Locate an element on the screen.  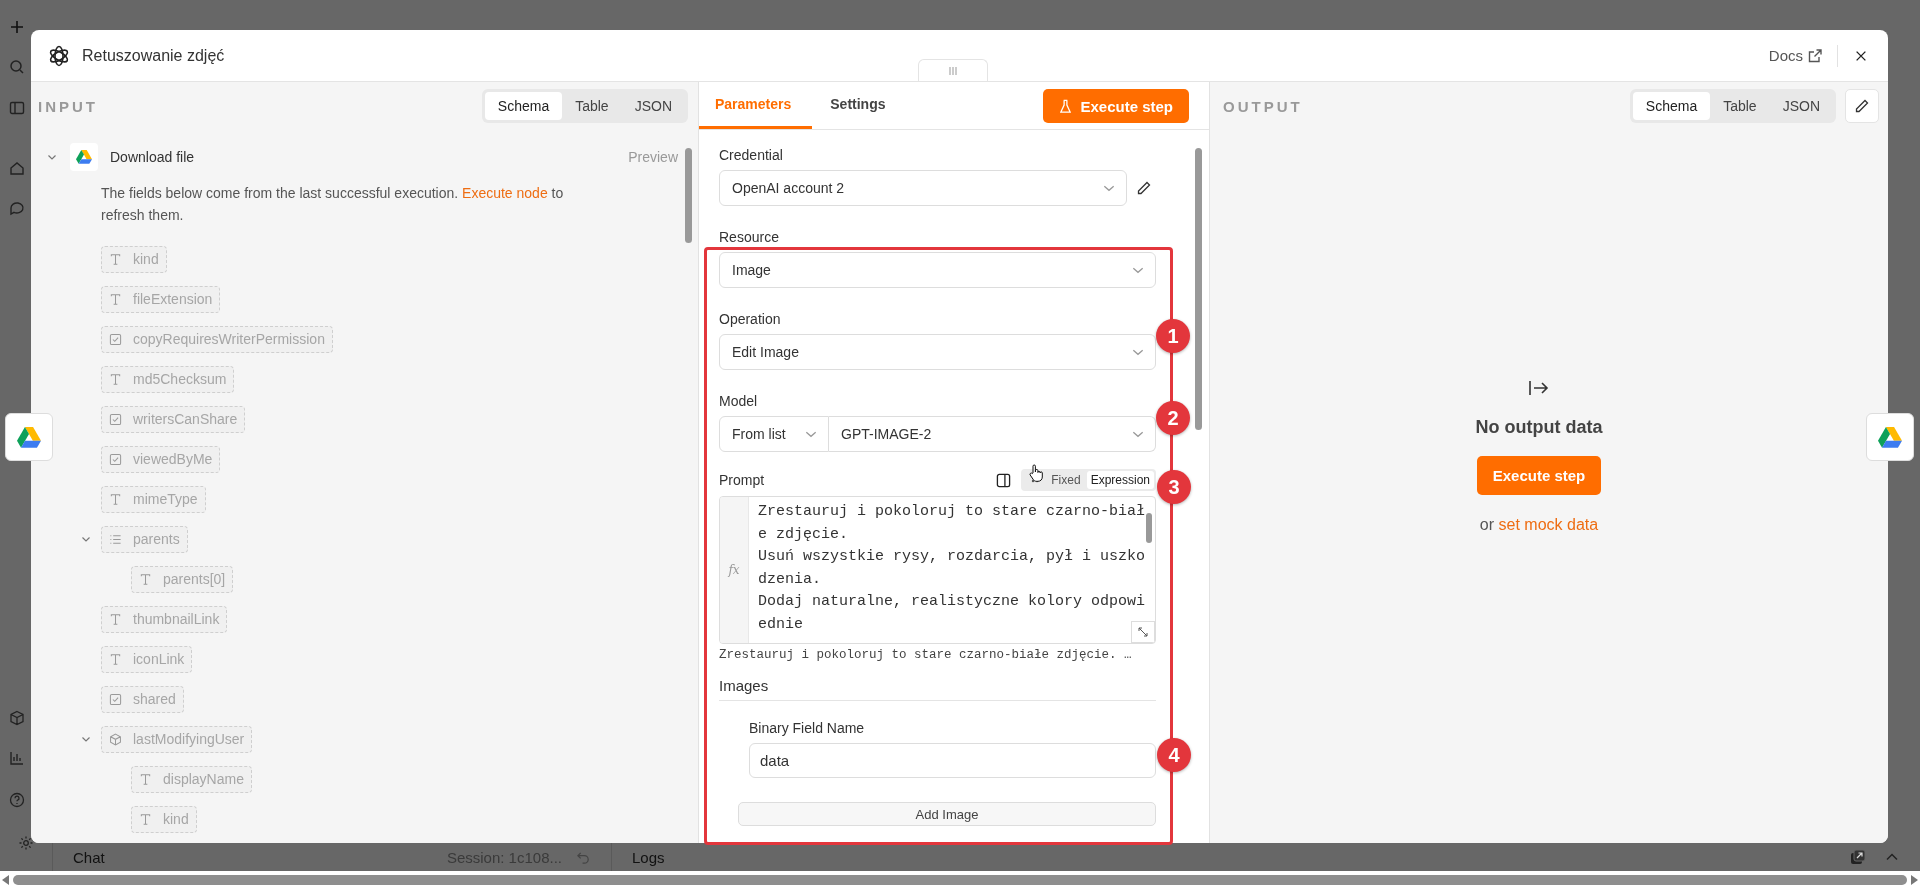
schema-field: parents is located at coordinates (144, 539).